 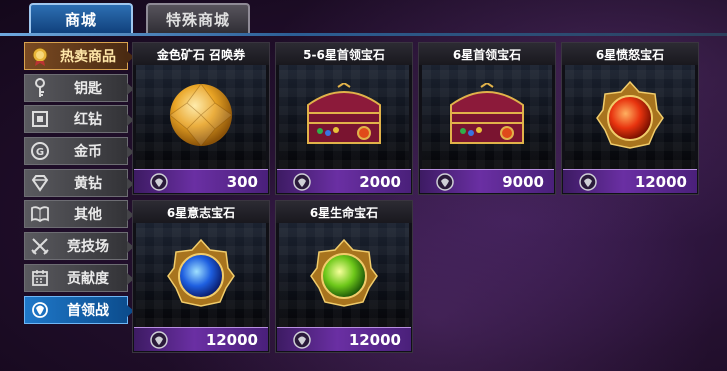 I want to click on red-diamond-icon, so click(x=40, y=119).